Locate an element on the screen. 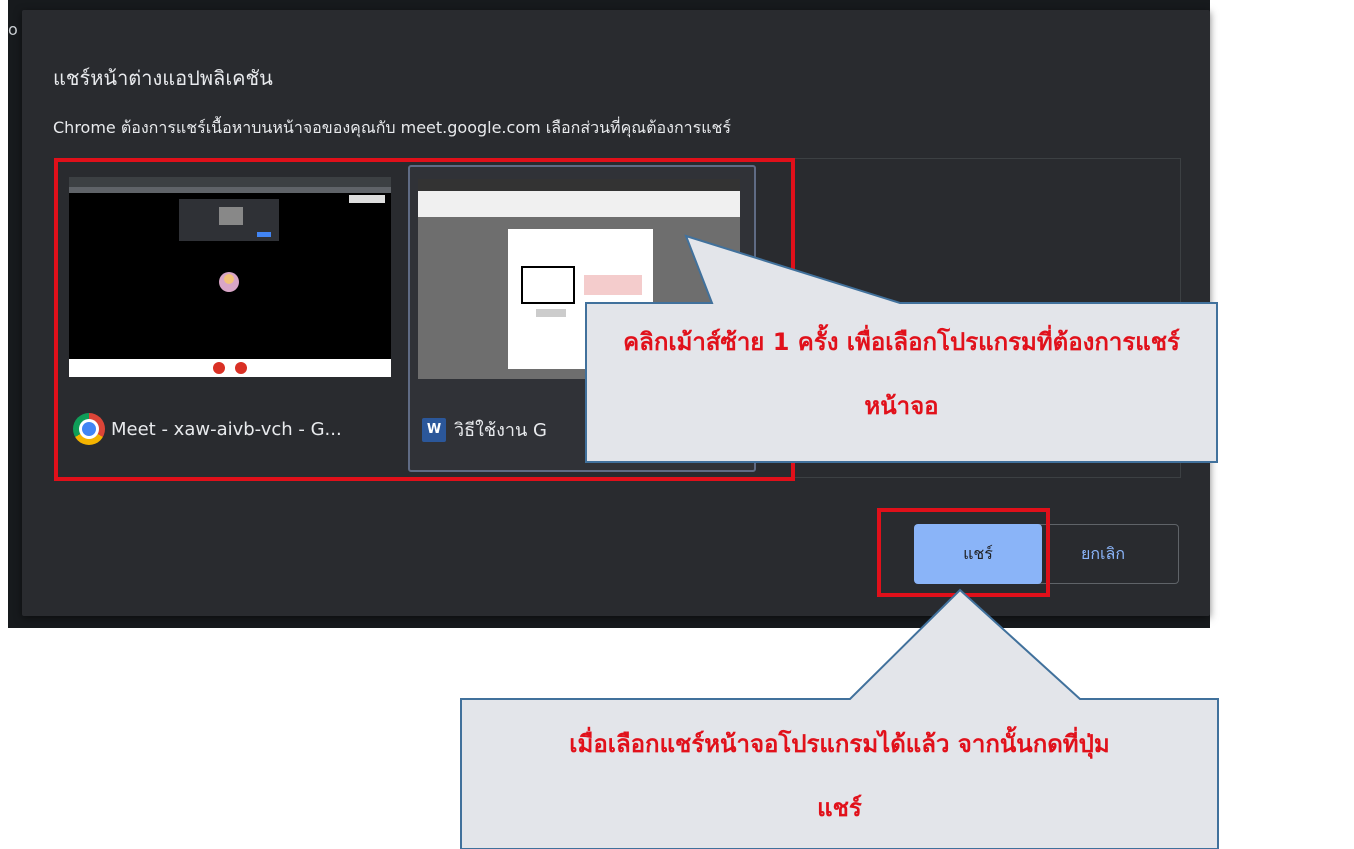 The height and width of the screenshot is (849, 1354). callout-select-line2: หน้าจอ is located at coordinates (901, 406).